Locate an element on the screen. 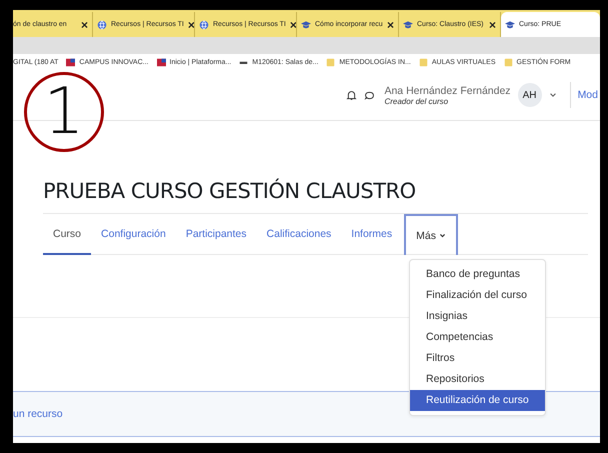  nav-tab: Informes is located at coordinates (371, 234).